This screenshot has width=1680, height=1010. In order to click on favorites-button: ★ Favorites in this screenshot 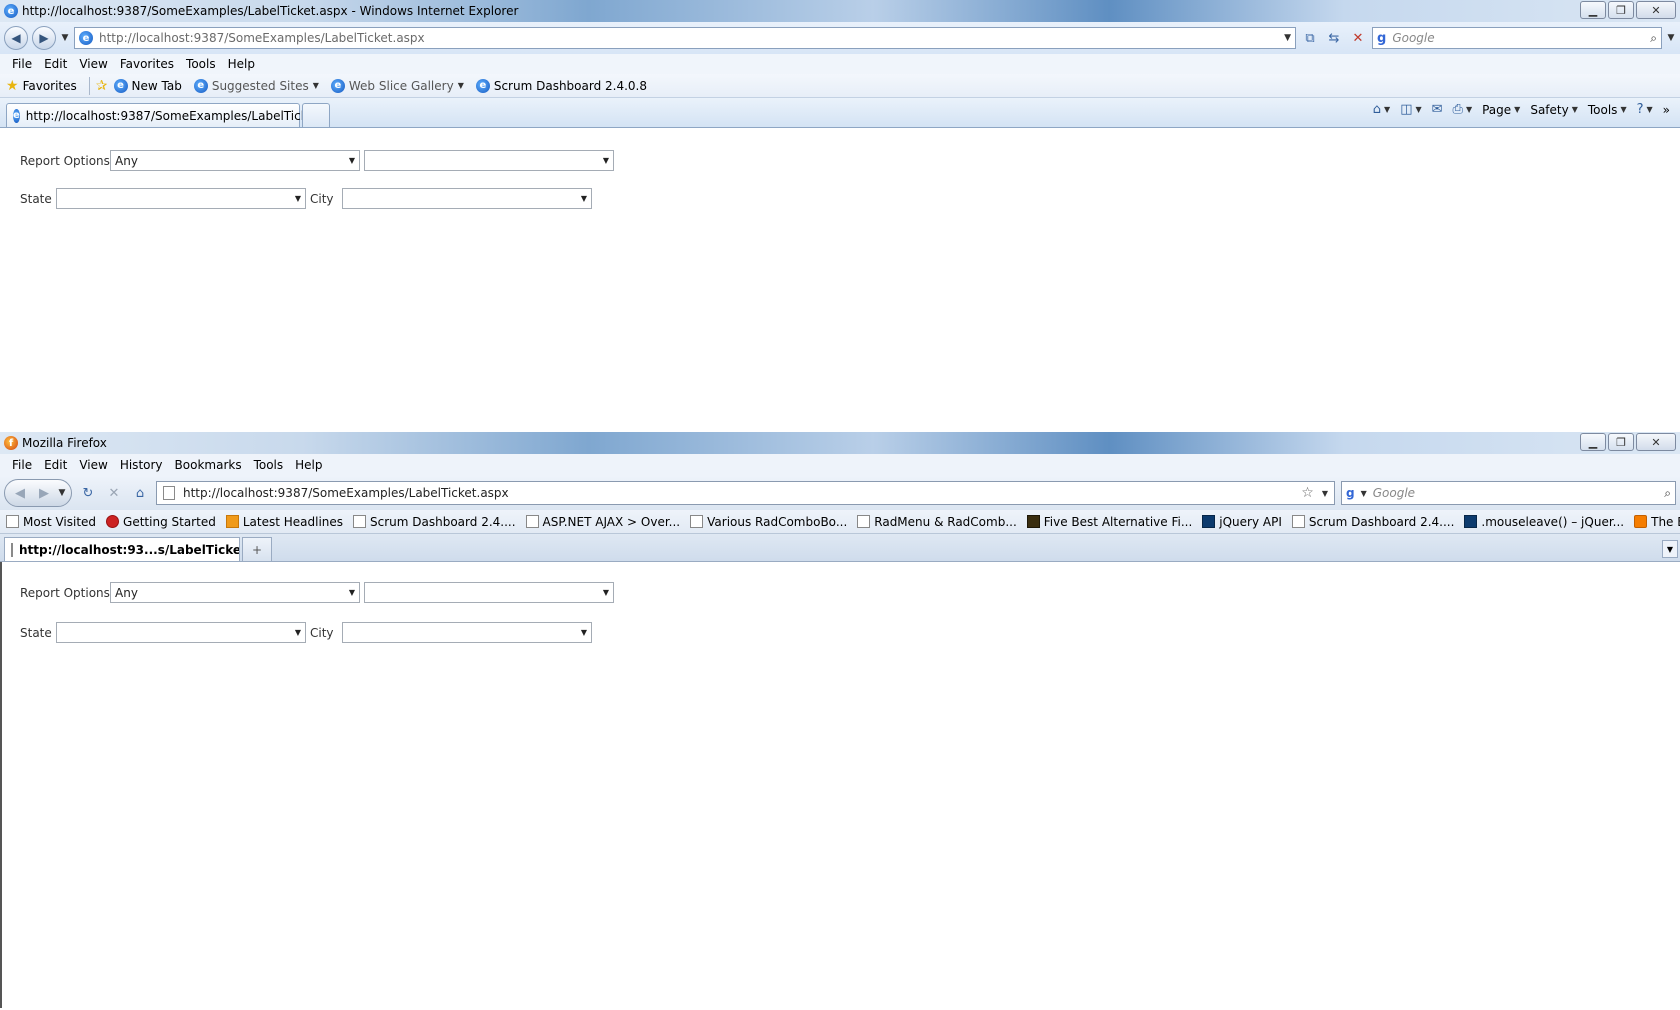, I will do `click(44, 86)`.